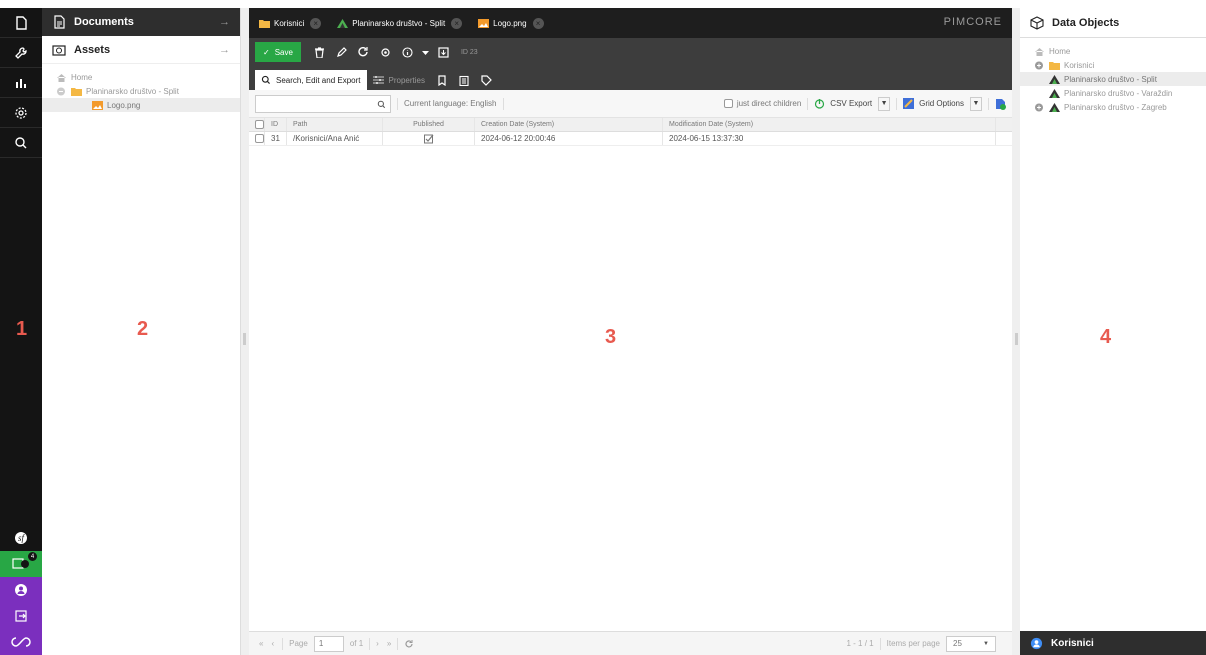 The image size is (1206, 655). What do you see at coordinates (976, 103) in the screenshot?
I see `grid-options-dropdown: ▼` at bounding box center [976, 103].